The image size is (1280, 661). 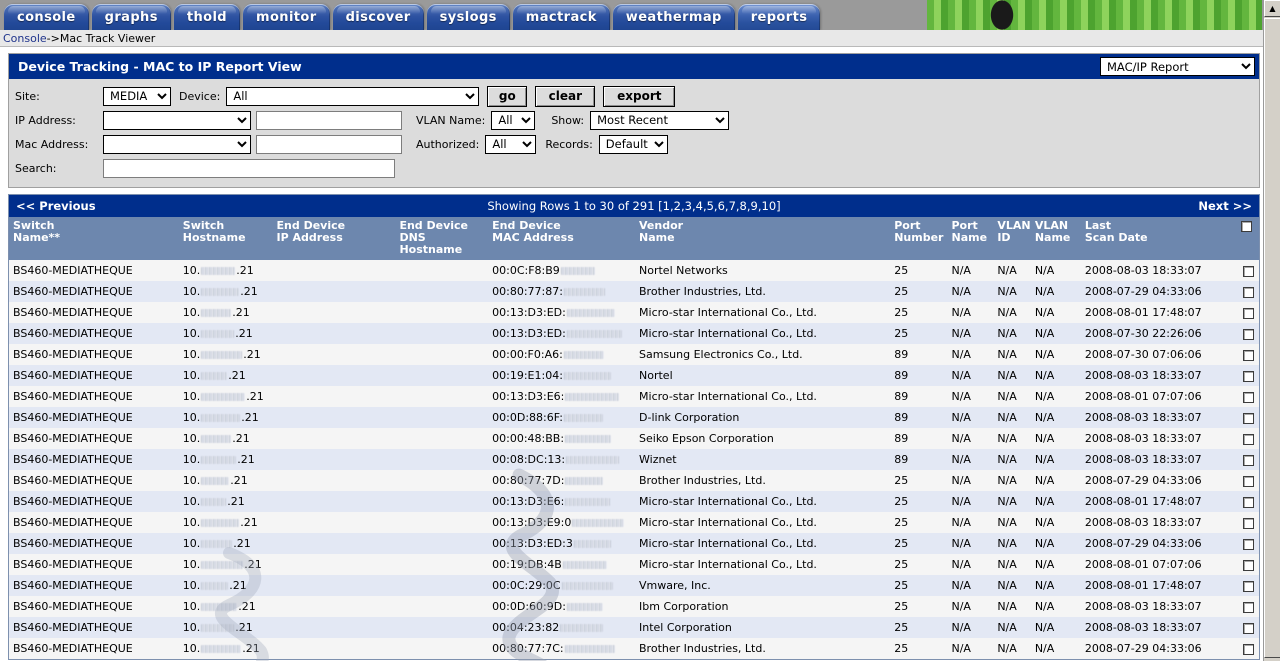 I want to click on ip-address-operator-select, so click(x=177, y=120).